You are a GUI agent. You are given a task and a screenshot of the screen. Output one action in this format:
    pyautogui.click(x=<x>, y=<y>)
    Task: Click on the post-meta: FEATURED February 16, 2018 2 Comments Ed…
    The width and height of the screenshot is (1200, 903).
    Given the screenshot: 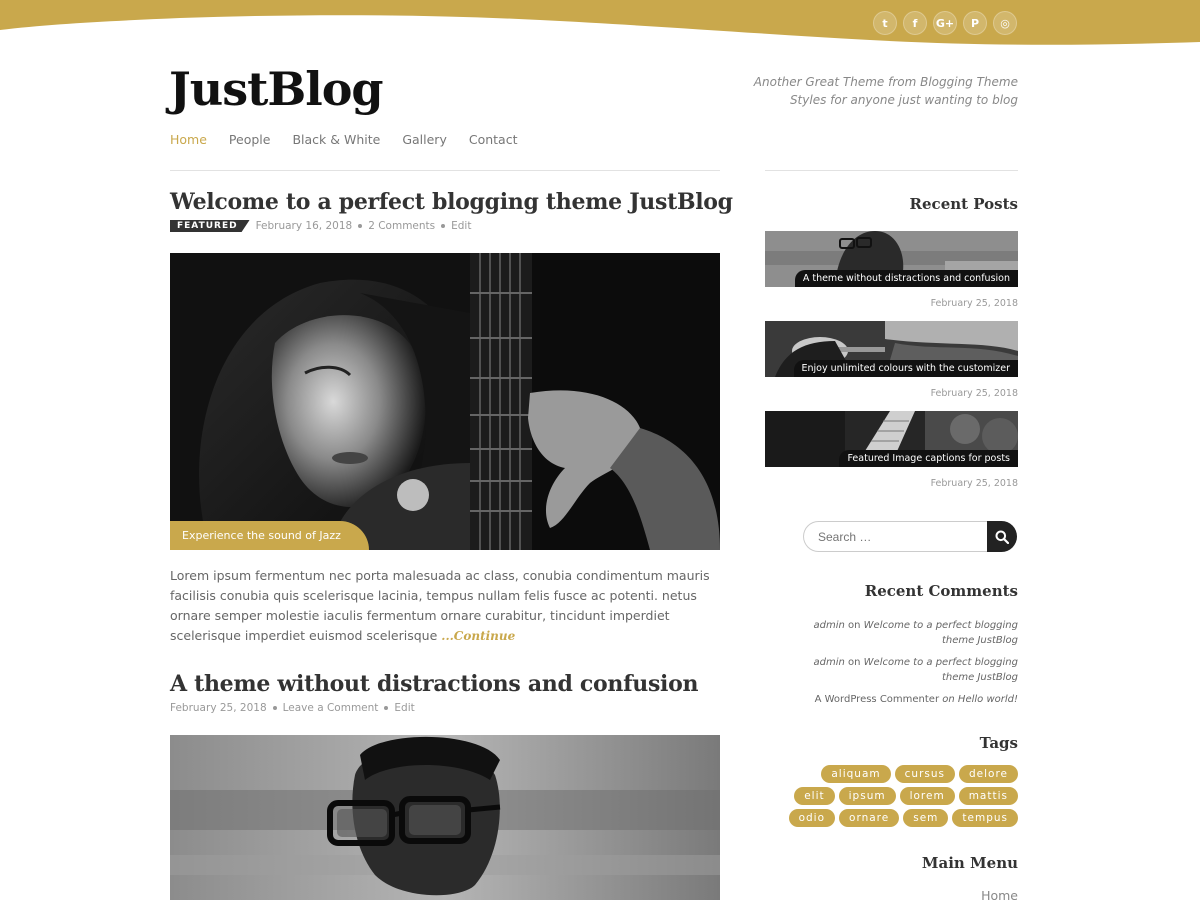 What is the action you would take?
    pyautogui.click(x=320, y=226)
    